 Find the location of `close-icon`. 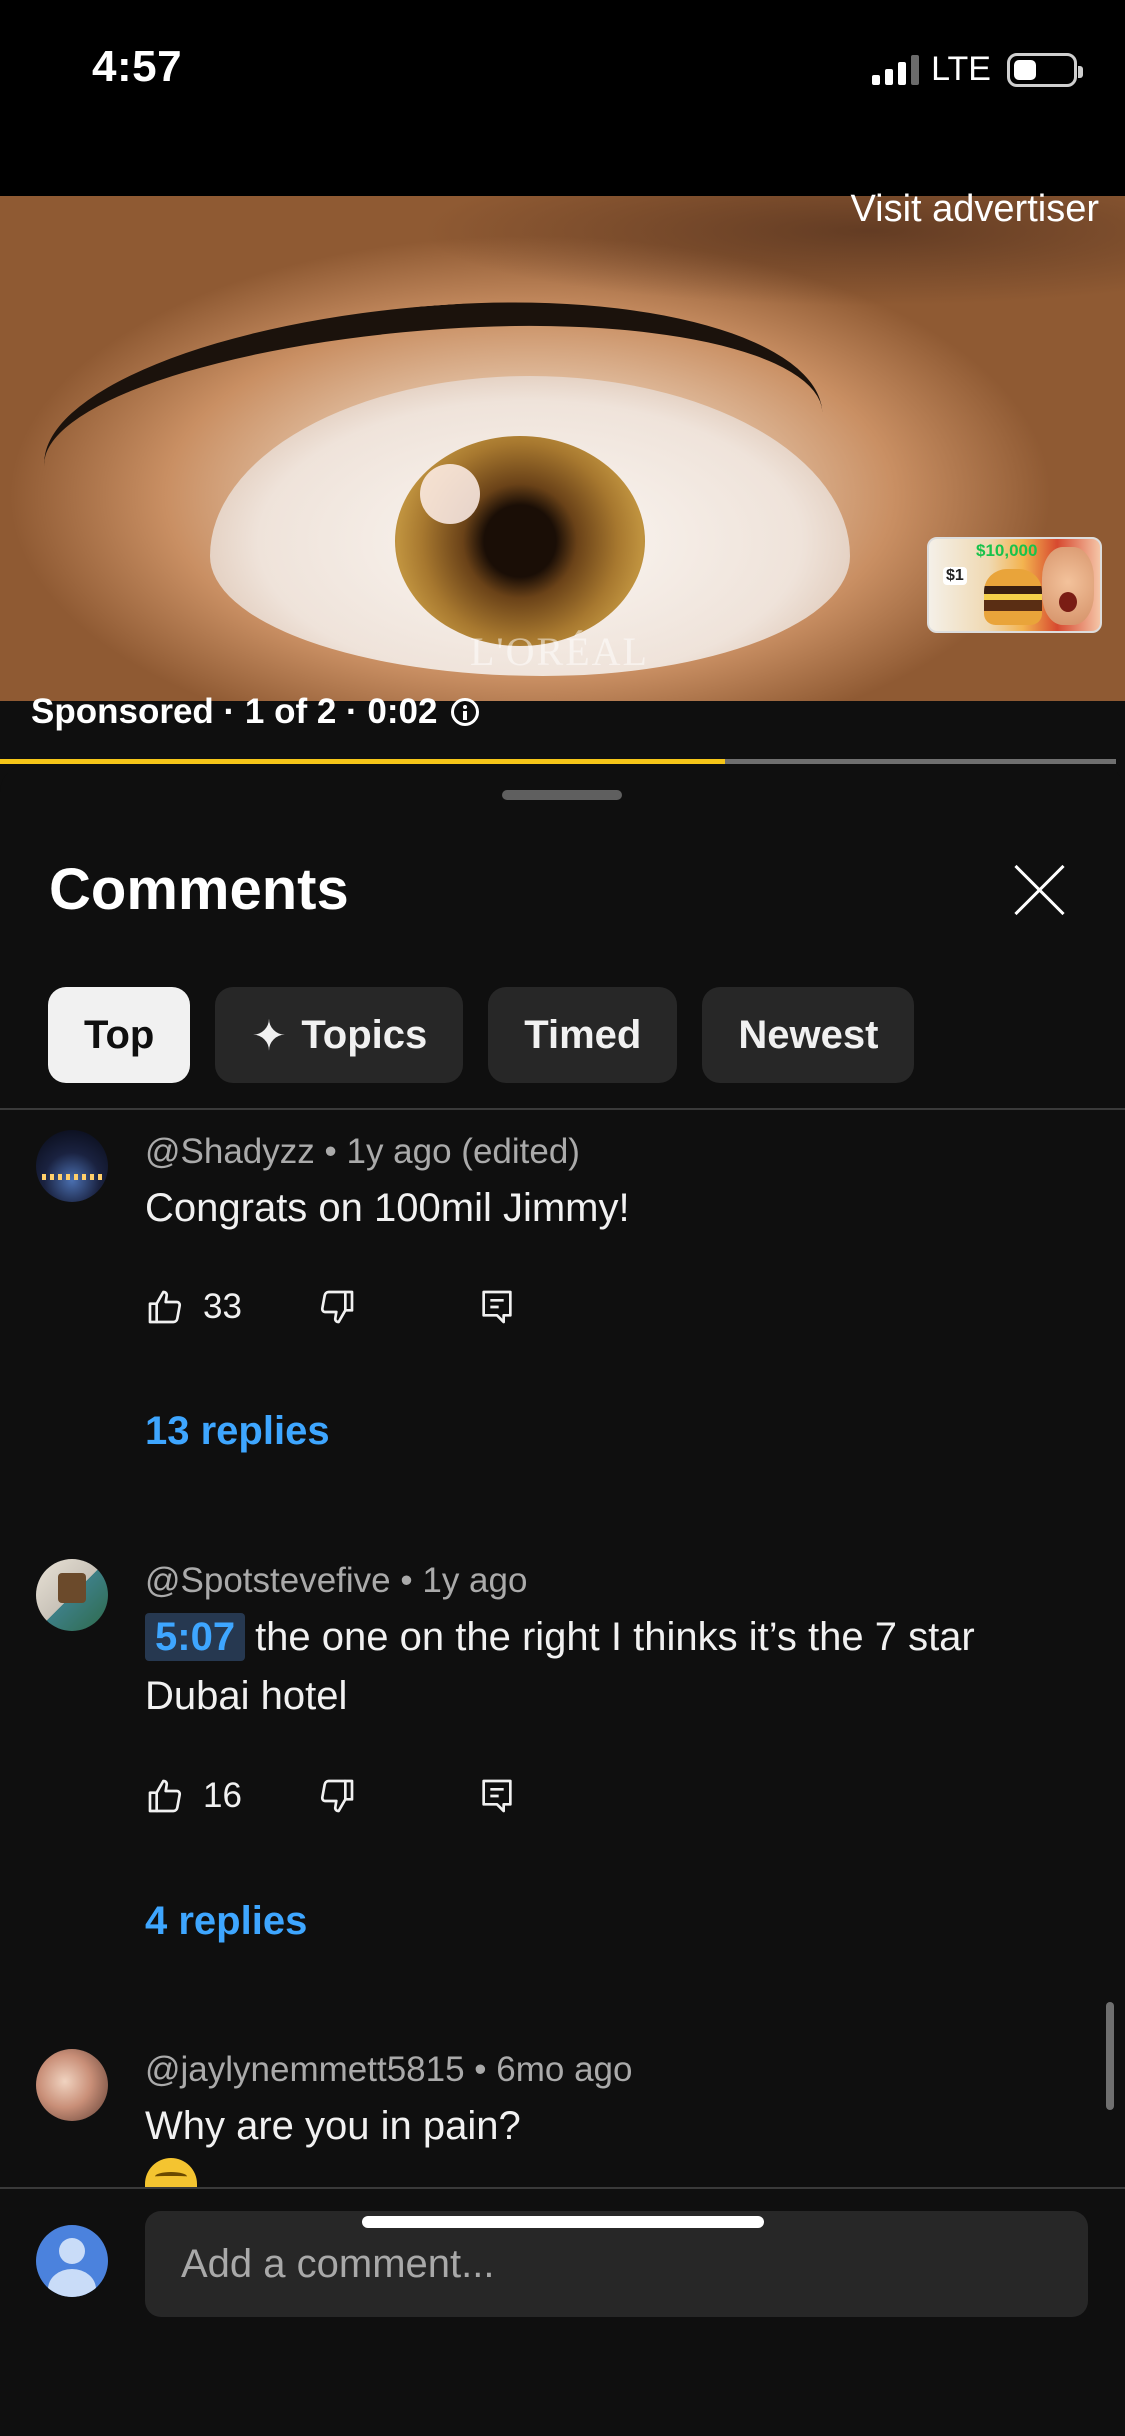

close-icon is located at coordinates (1040, 890).